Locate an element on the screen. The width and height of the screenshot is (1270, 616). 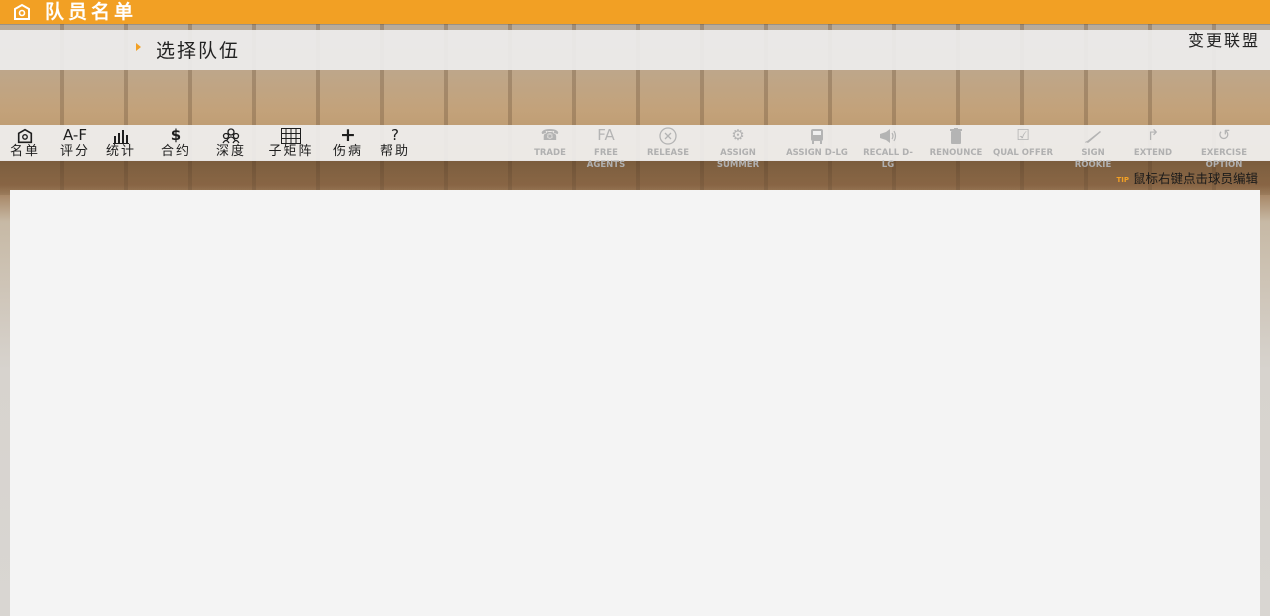
tool-ratings: A-F 评分 is located at coordinates (75, 143).